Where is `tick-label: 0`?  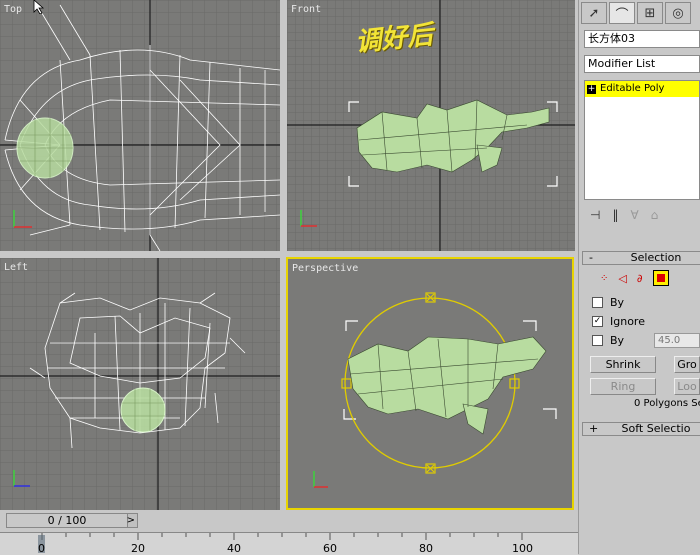 tick-label: 0 is located at coordinates (41, 548).